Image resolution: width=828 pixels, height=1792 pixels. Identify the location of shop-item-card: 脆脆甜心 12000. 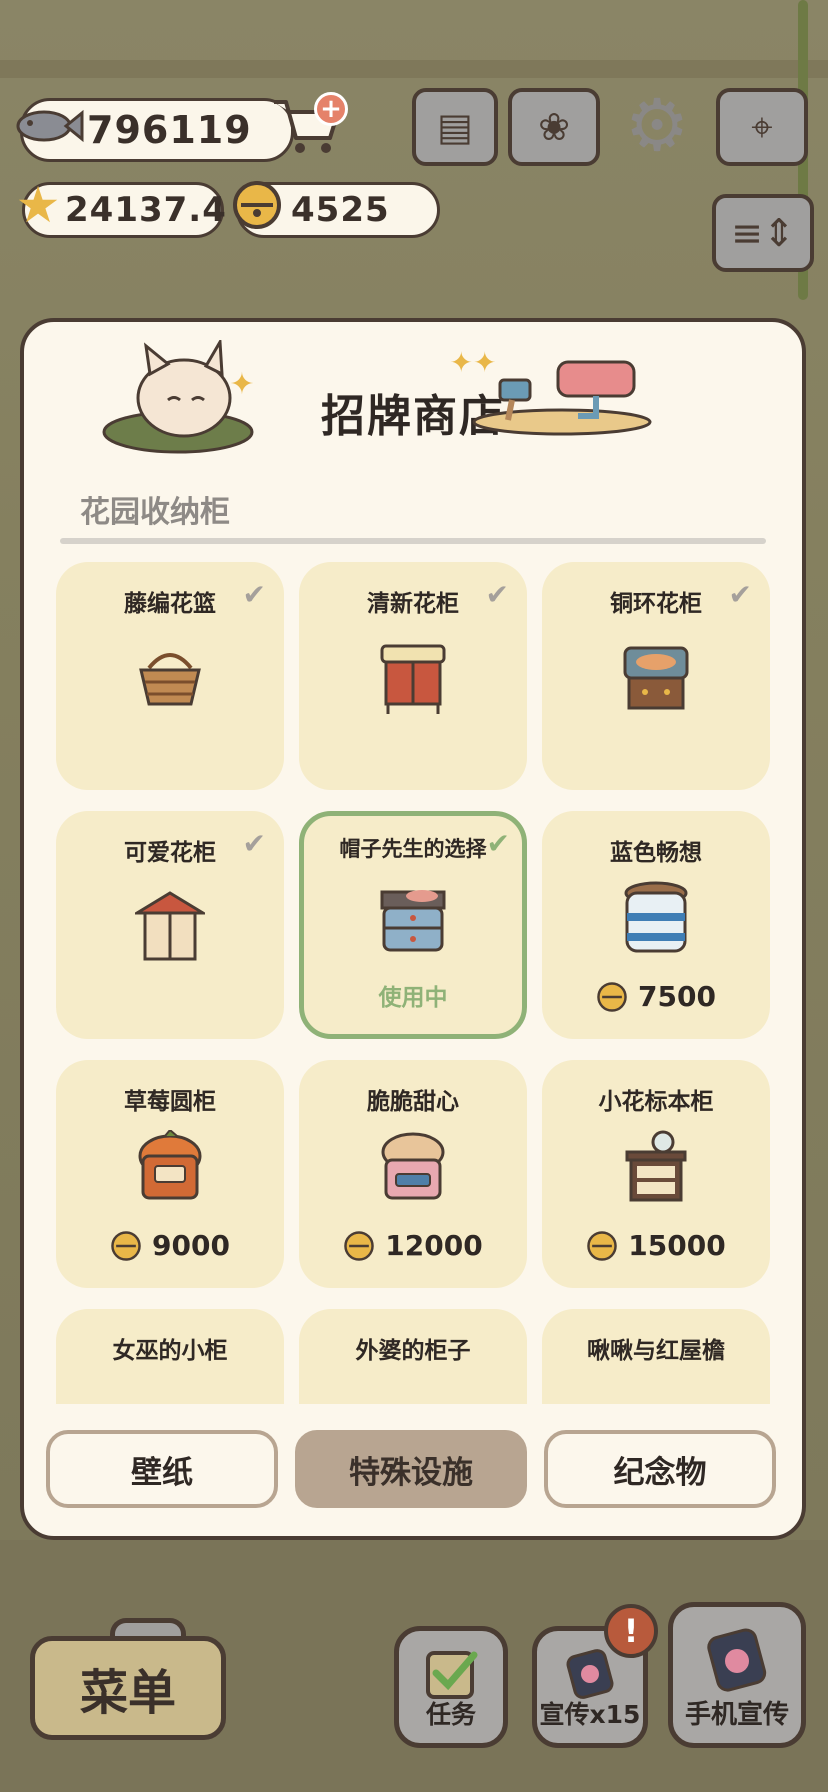
(413, 1174).